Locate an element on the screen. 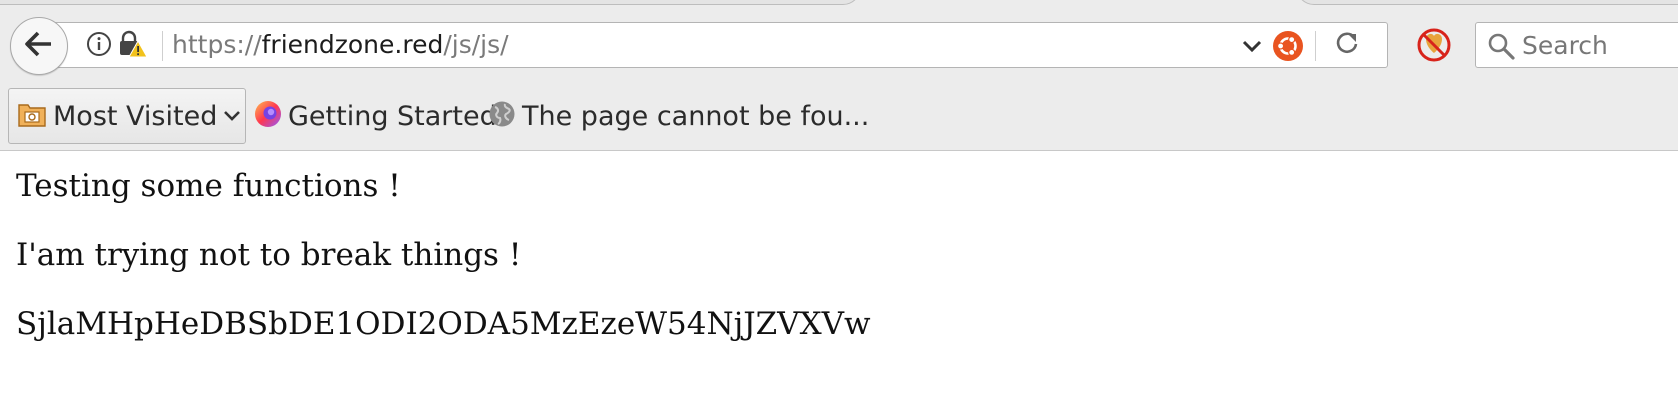 The image size is (1678, 402). url-bar: https://friendzone.red/js/js/ is located at coordinates (716, 45).